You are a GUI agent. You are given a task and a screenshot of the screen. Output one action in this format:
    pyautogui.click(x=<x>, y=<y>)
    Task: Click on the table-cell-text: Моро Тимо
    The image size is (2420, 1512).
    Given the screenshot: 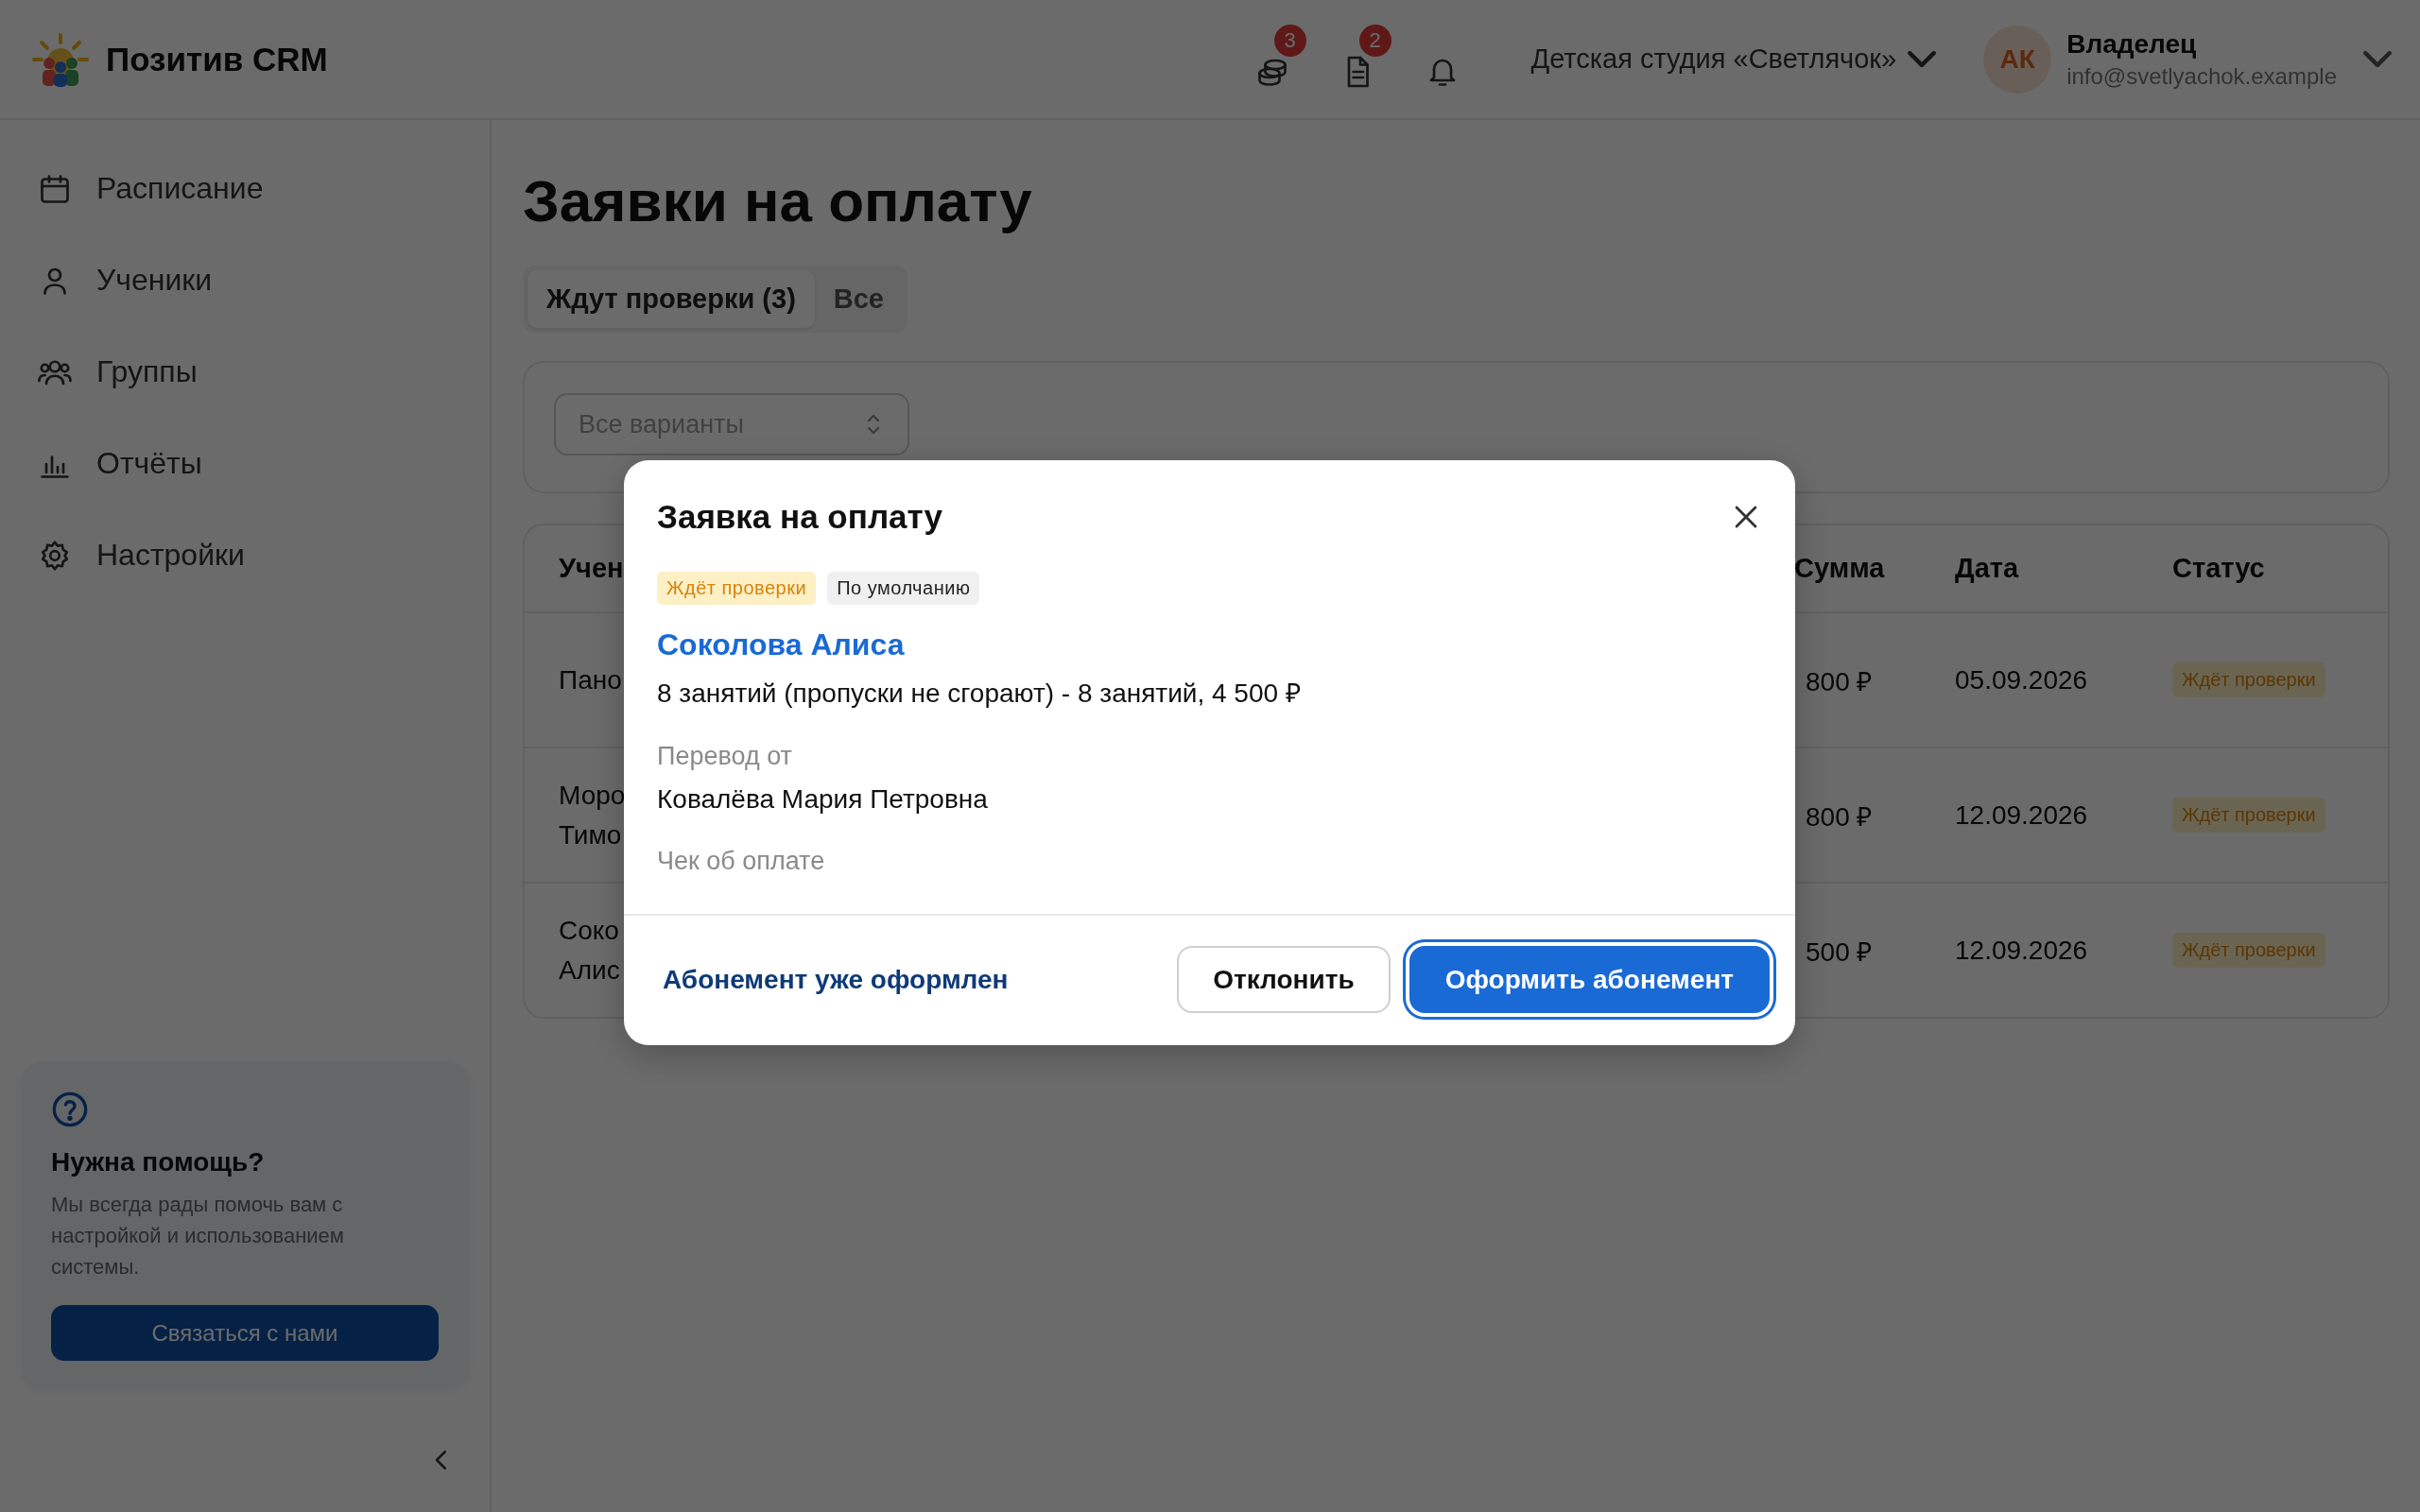 What is the action you would take?
    pyautogui.click(x=592, y=815)
    